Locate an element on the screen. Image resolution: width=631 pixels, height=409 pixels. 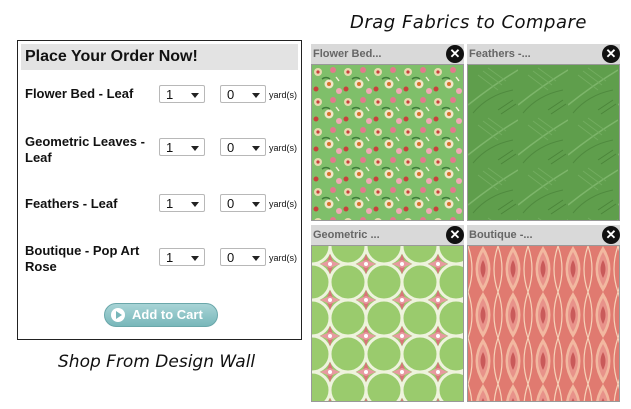
boutique-pattern is located at coordinates (543, 323).